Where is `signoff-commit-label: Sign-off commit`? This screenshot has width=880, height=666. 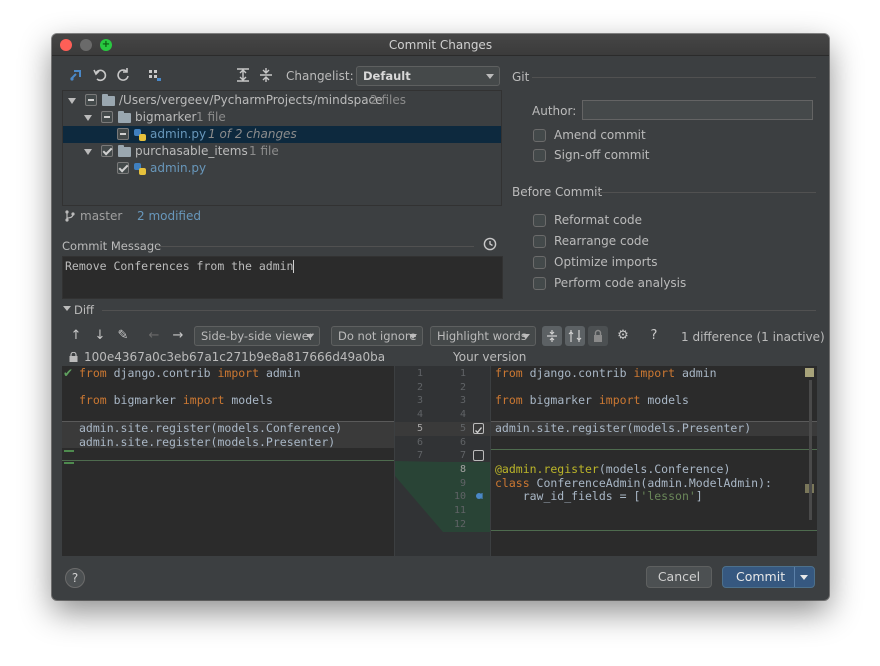 signoff-commit-label: Sign-off commit is located at coordinates (602, 155).